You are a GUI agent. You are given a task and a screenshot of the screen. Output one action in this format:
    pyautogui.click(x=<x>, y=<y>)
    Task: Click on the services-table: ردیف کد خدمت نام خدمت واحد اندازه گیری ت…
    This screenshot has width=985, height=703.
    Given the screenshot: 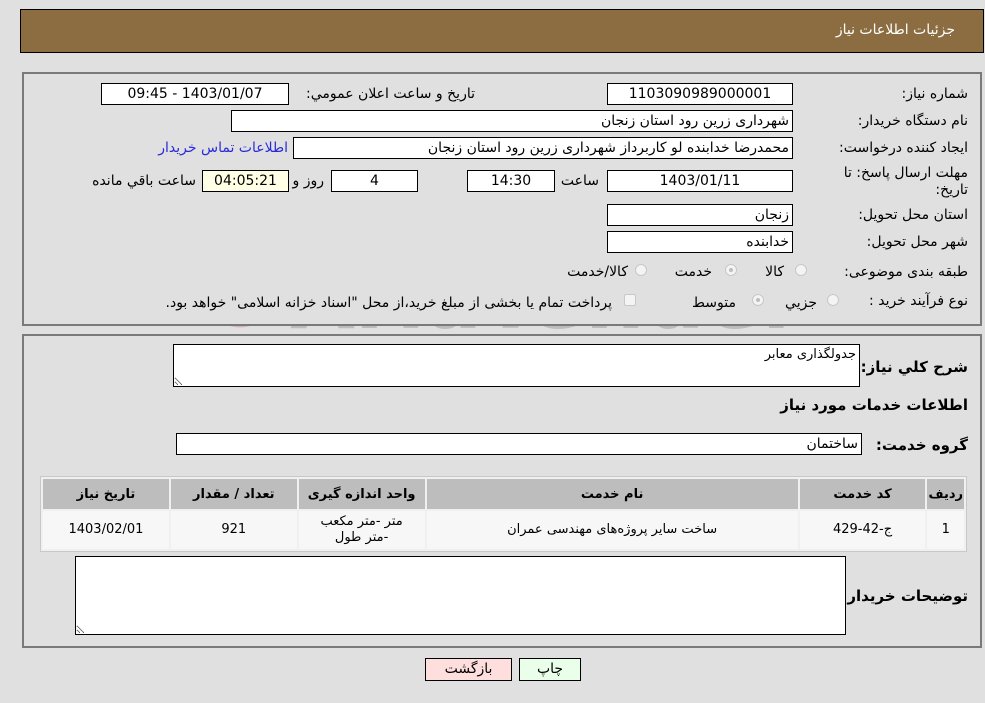 What is the action you would take?
    pyautogui.click(x=503, y=514)
    